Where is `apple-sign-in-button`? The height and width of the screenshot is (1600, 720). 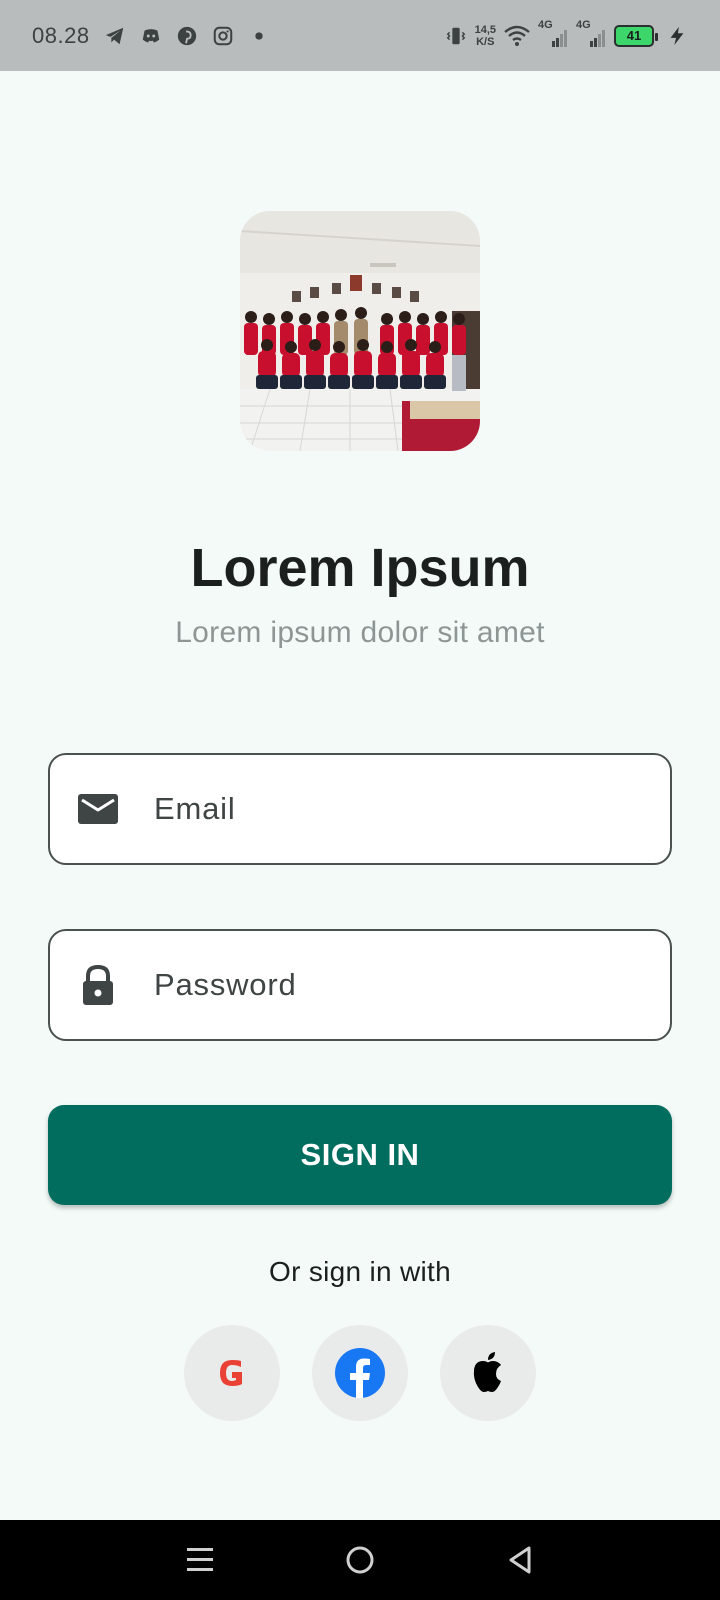 apple-sign-in-button is located at coordinates (488, 1373).